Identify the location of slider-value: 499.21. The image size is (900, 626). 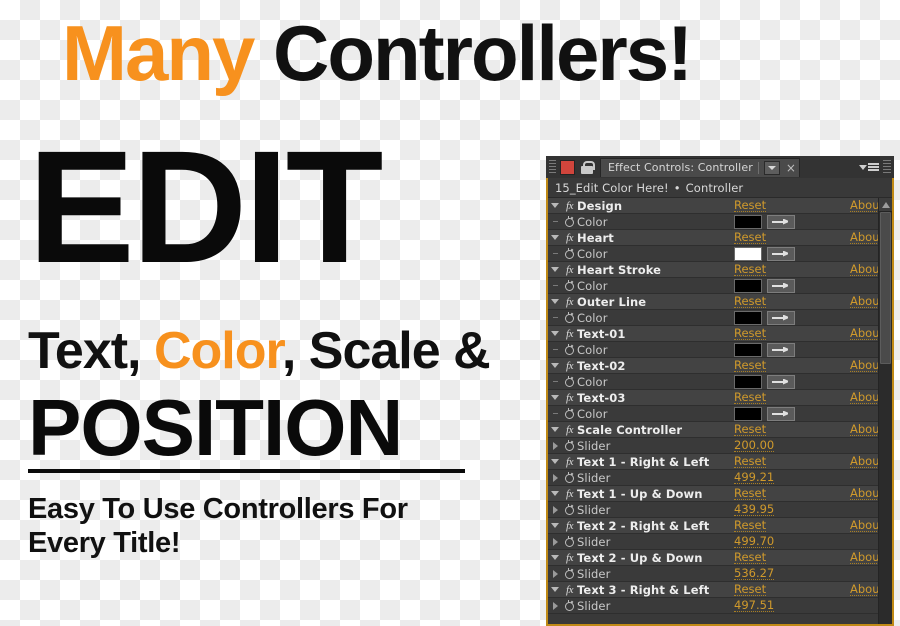
(754, 477).